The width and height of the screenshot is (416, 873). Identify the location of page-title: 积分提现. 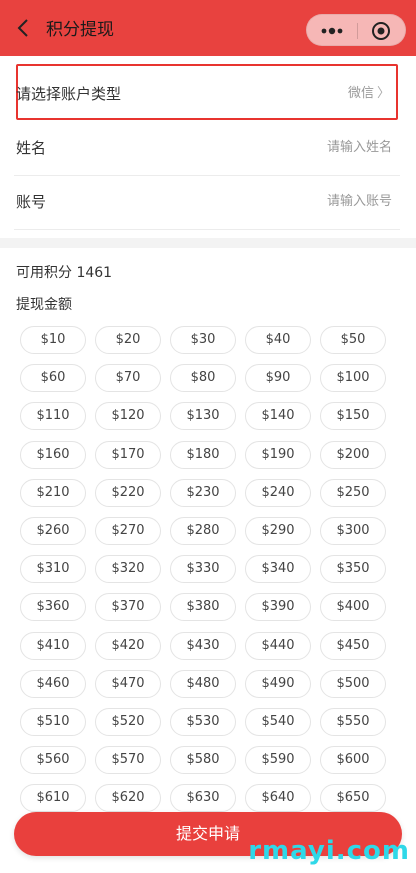
(80, 30).